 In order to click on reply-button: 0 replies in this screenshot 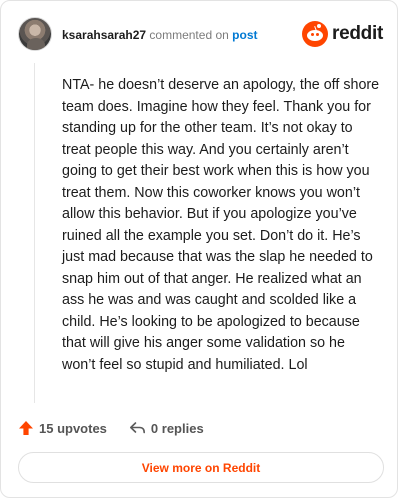, I will do `click(166, 428)`.